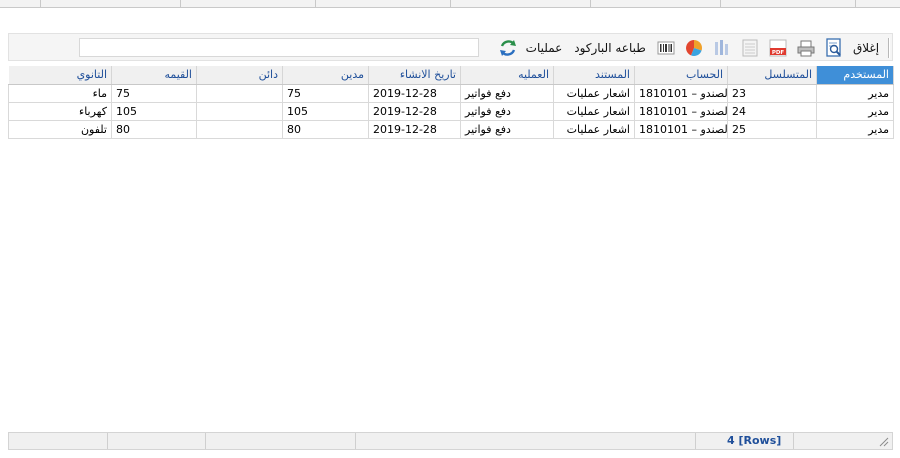 The width and height of the screenshot is (900, 458). I want to click on operations-button: عمليات, so click(544, 48).